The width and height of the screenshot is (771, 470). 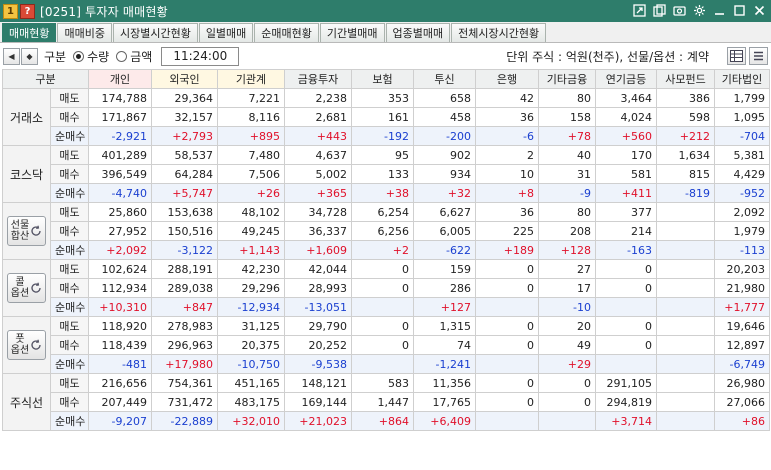 I want to click on table-cell: 10, so click(x=507, y=174).